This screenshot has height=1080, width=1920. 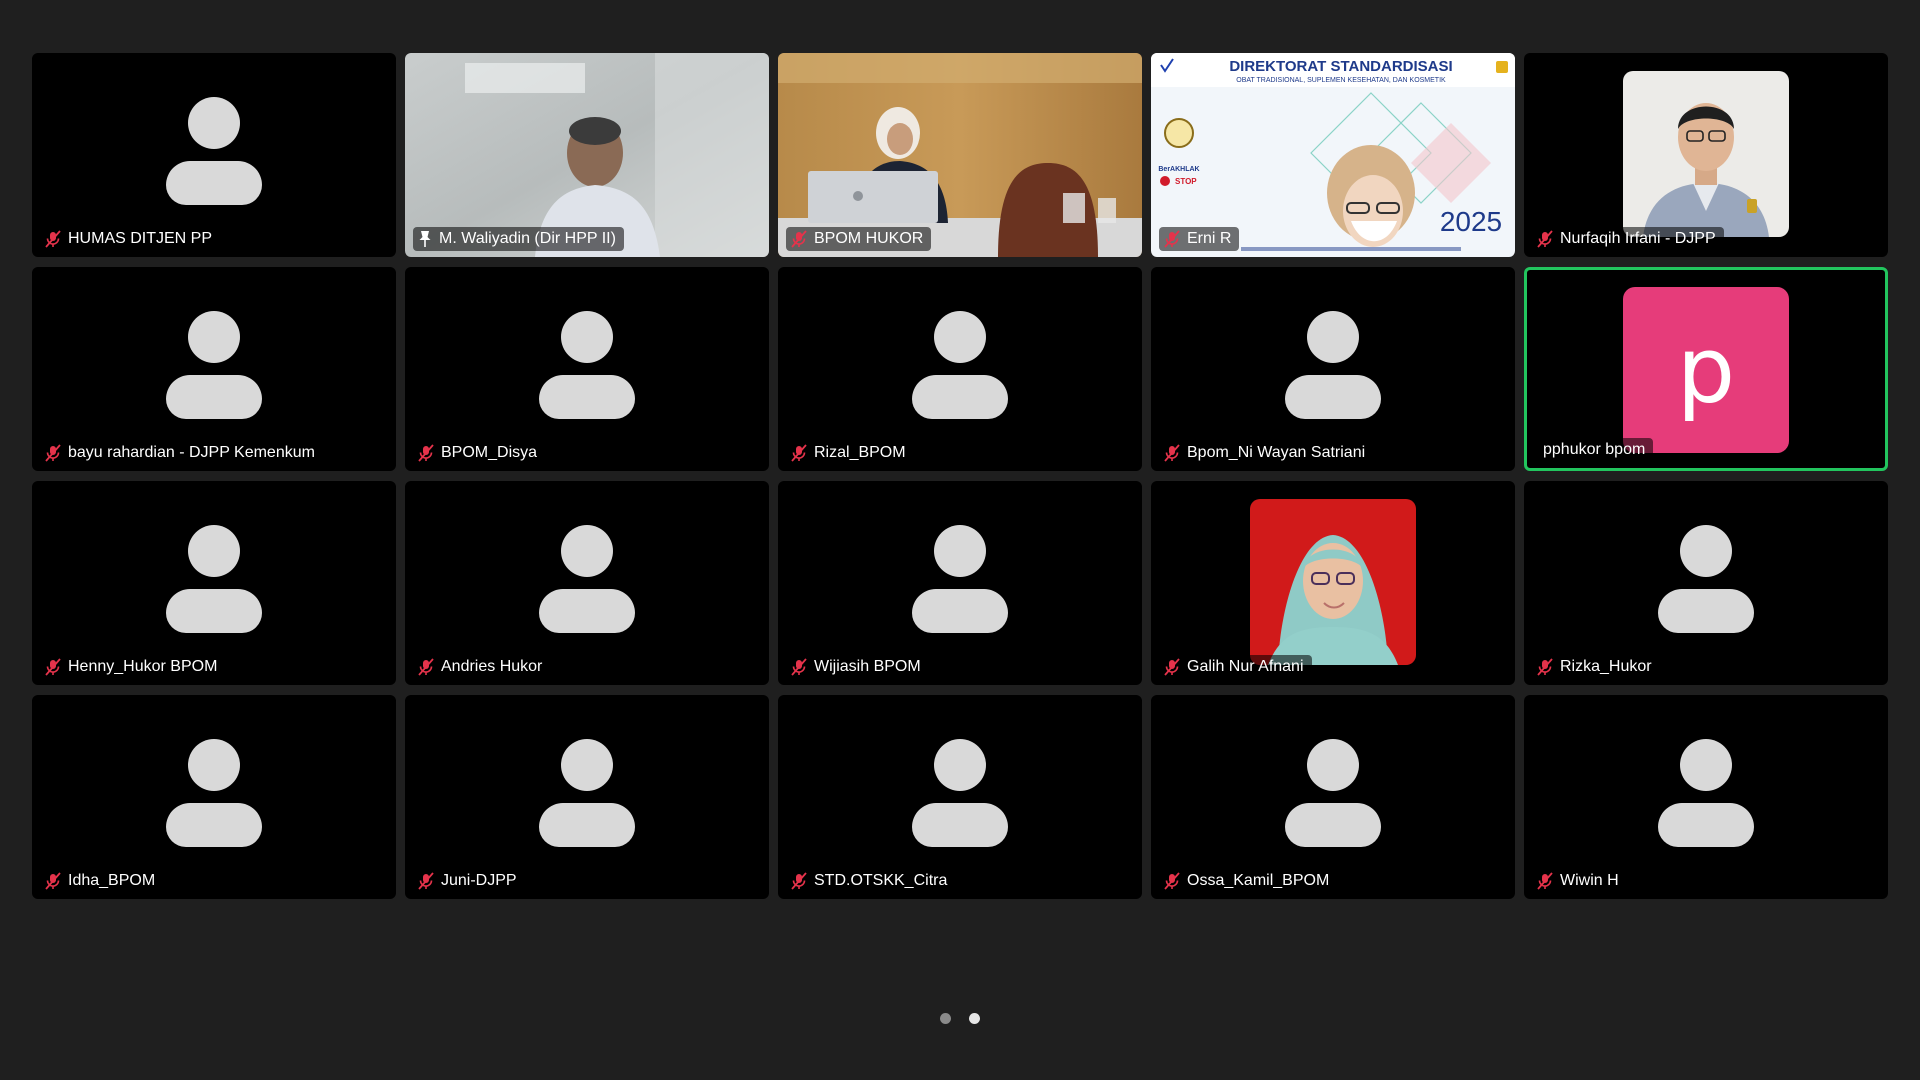 I want to click on participant-tile: Wijiasih BPOM, so click(x=960, y=583).